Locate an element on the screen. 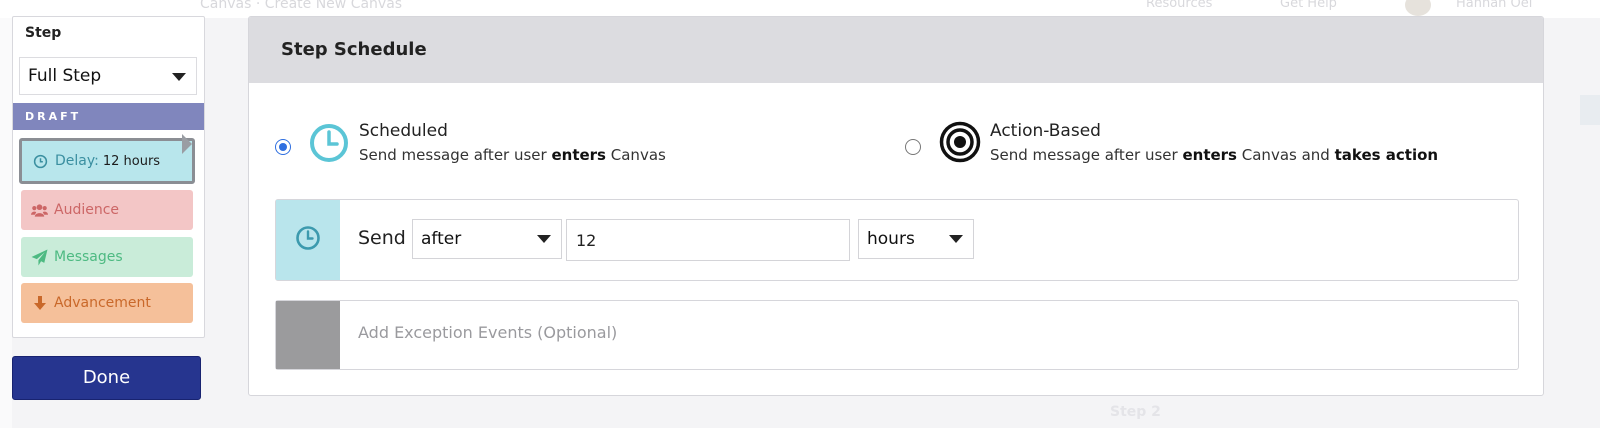 The width and height of the screenshot is (1600, 428). scheduled-clock-icon is located at coordinates (329, 145).